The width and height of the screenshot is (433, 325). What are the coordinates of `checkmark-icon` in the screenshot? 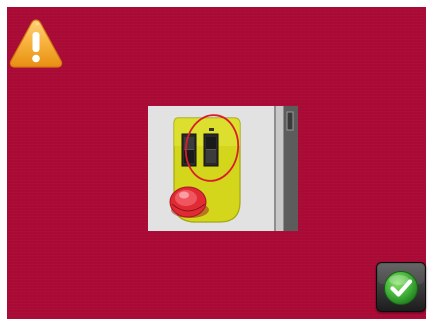 It's located at (401, 288).